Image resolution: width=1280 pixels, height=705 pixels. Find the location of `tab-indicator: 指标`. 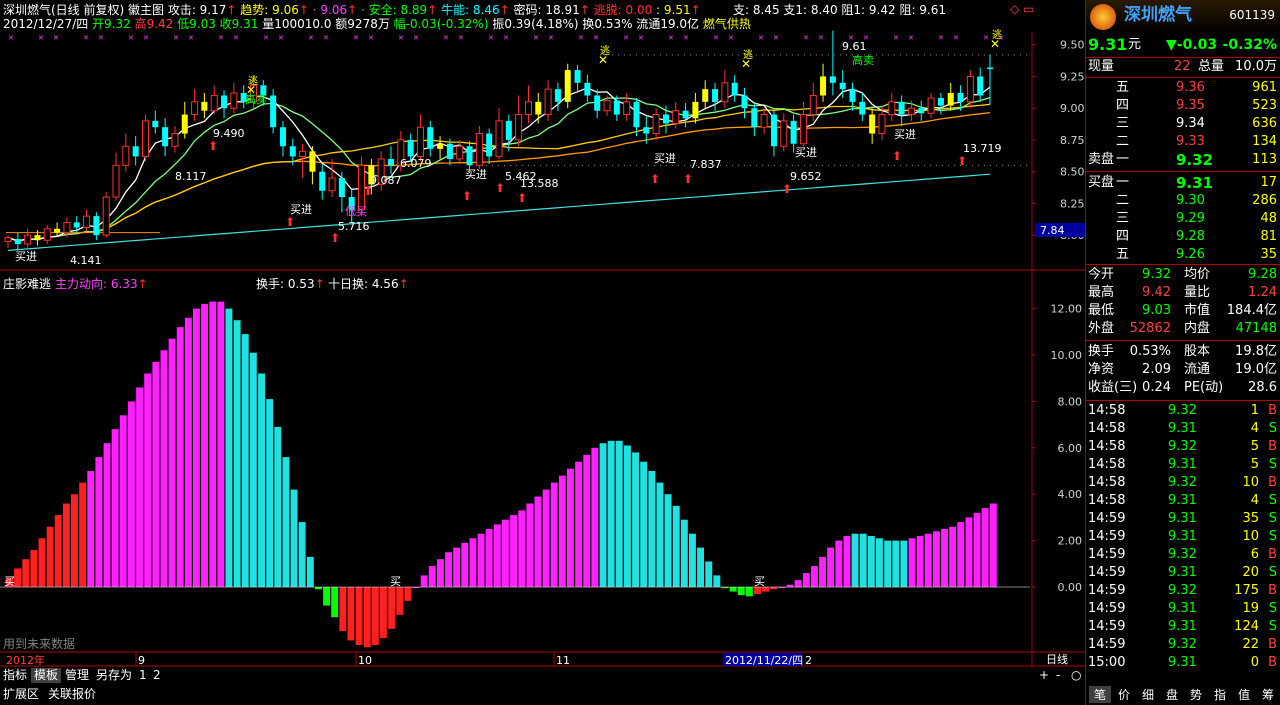

tab-indicator: 指标 is located at coordinates (15, 675).